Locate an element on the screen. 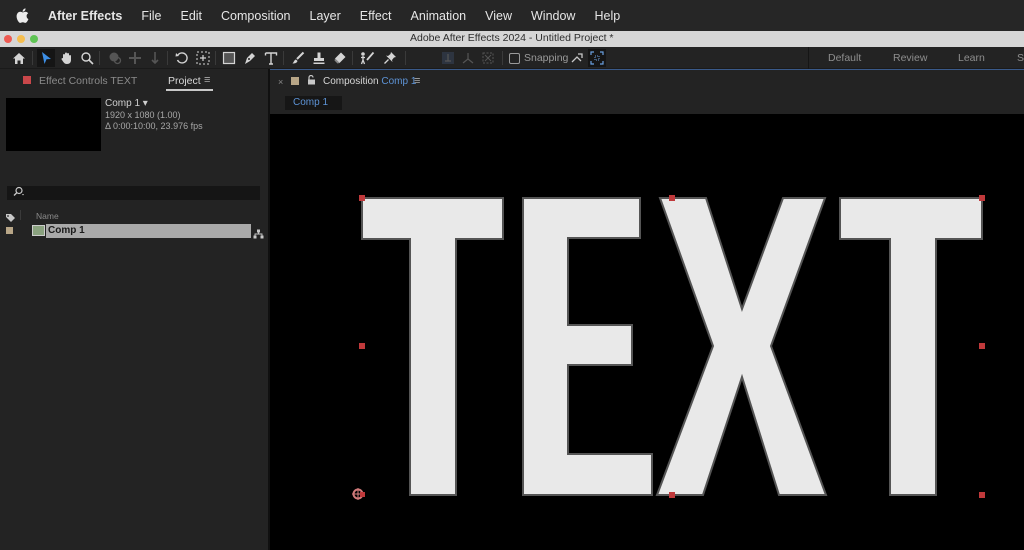  snapping-checkbox is located at coordinates (514, 58).